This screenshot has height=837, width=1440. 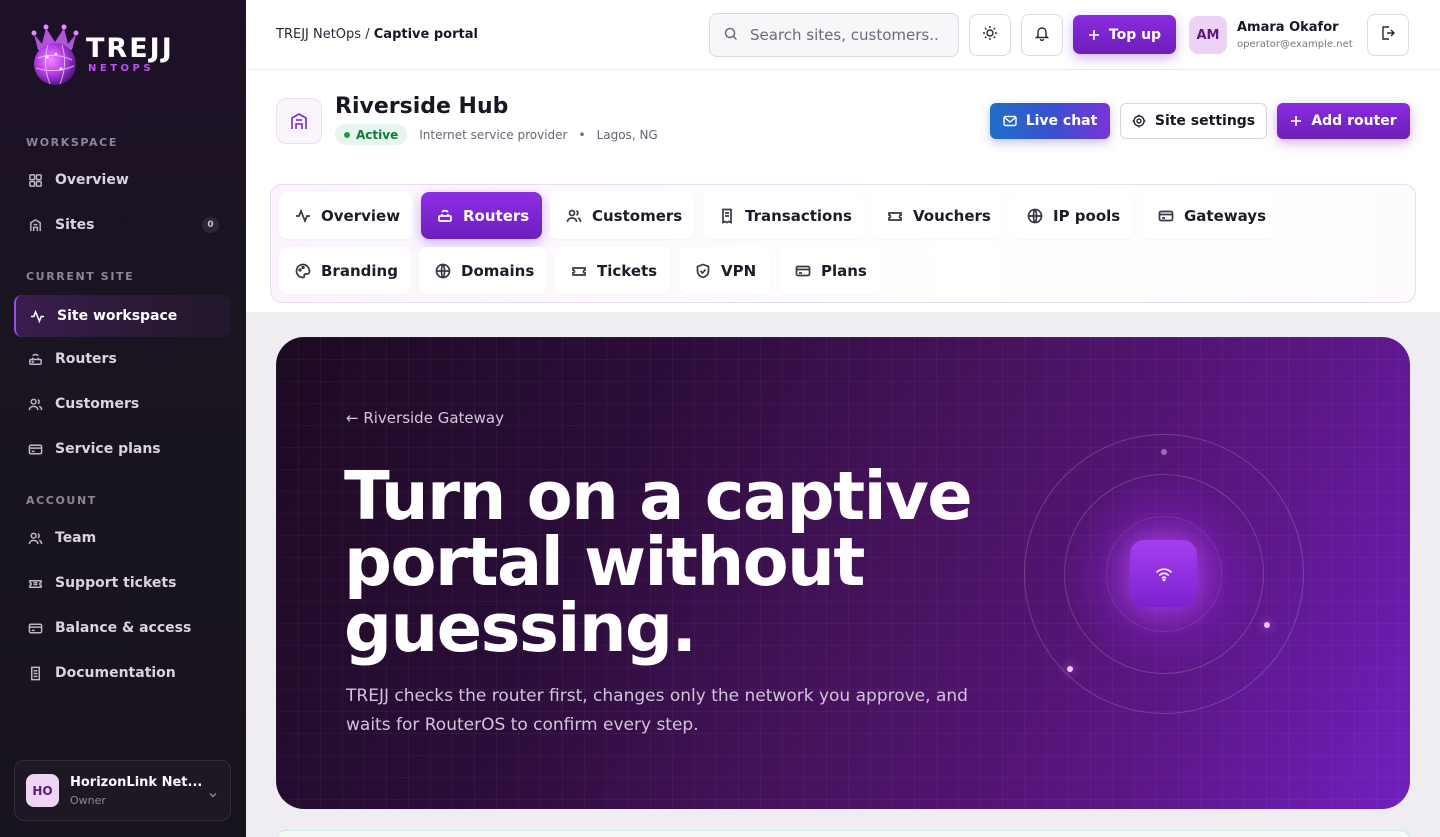 What do you see at coordinates (122, 583) in the screenshot?
I see `sidebar-item-support-tickets: Support tickets` at bounding box center [122, 583].